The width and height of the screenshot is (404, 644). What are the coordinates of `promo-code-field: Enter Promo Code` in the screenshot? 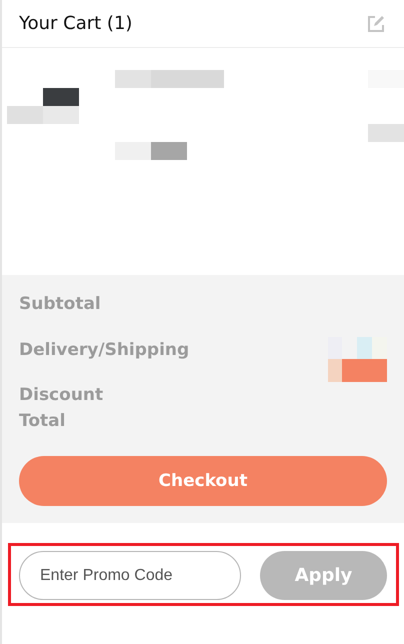 It's located at (130, 575).